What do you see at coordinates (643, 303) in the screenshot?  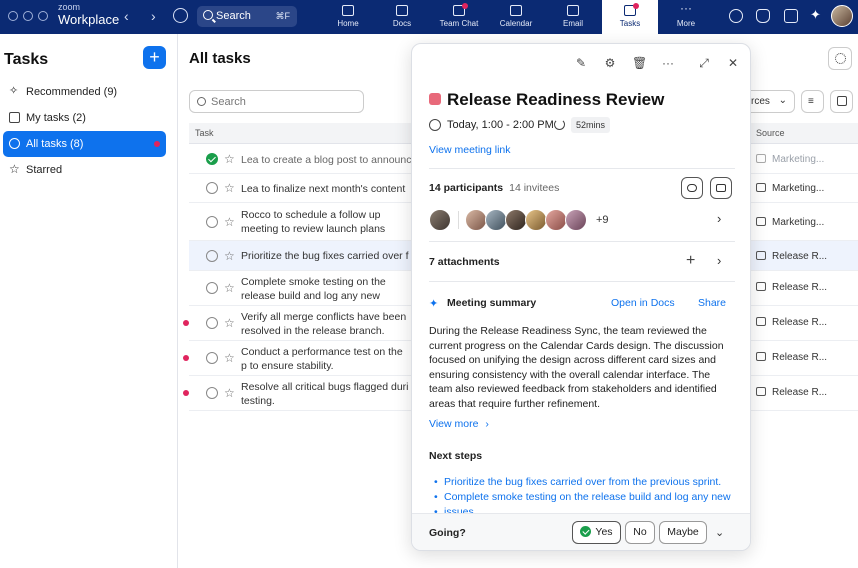 I see `open-in-docs-link: Open in Docs` at bounding box center [643, 303].